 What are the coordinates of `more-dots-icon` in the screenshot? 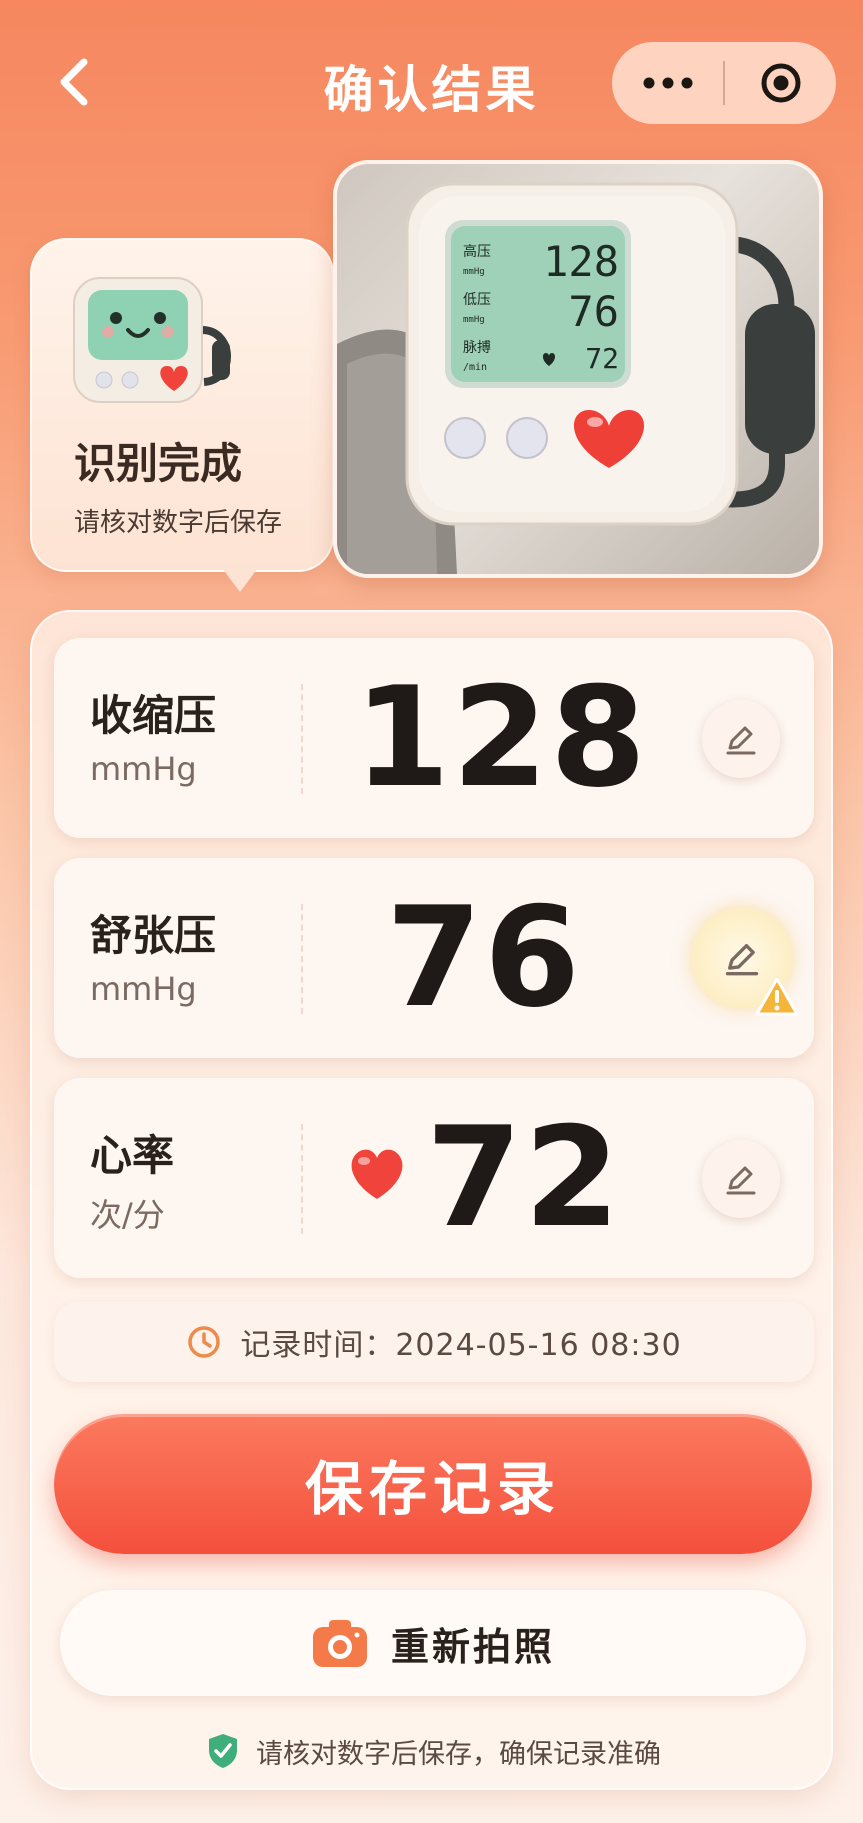 It's located at (667, 83).